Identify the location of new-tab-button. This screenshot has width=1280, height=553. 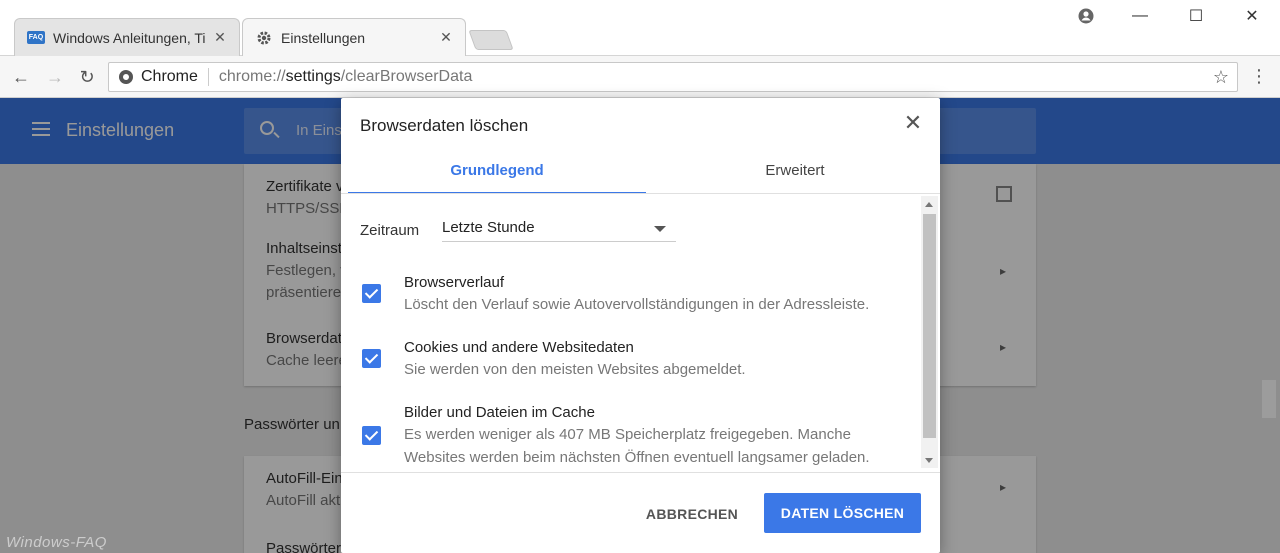
(491, 40).